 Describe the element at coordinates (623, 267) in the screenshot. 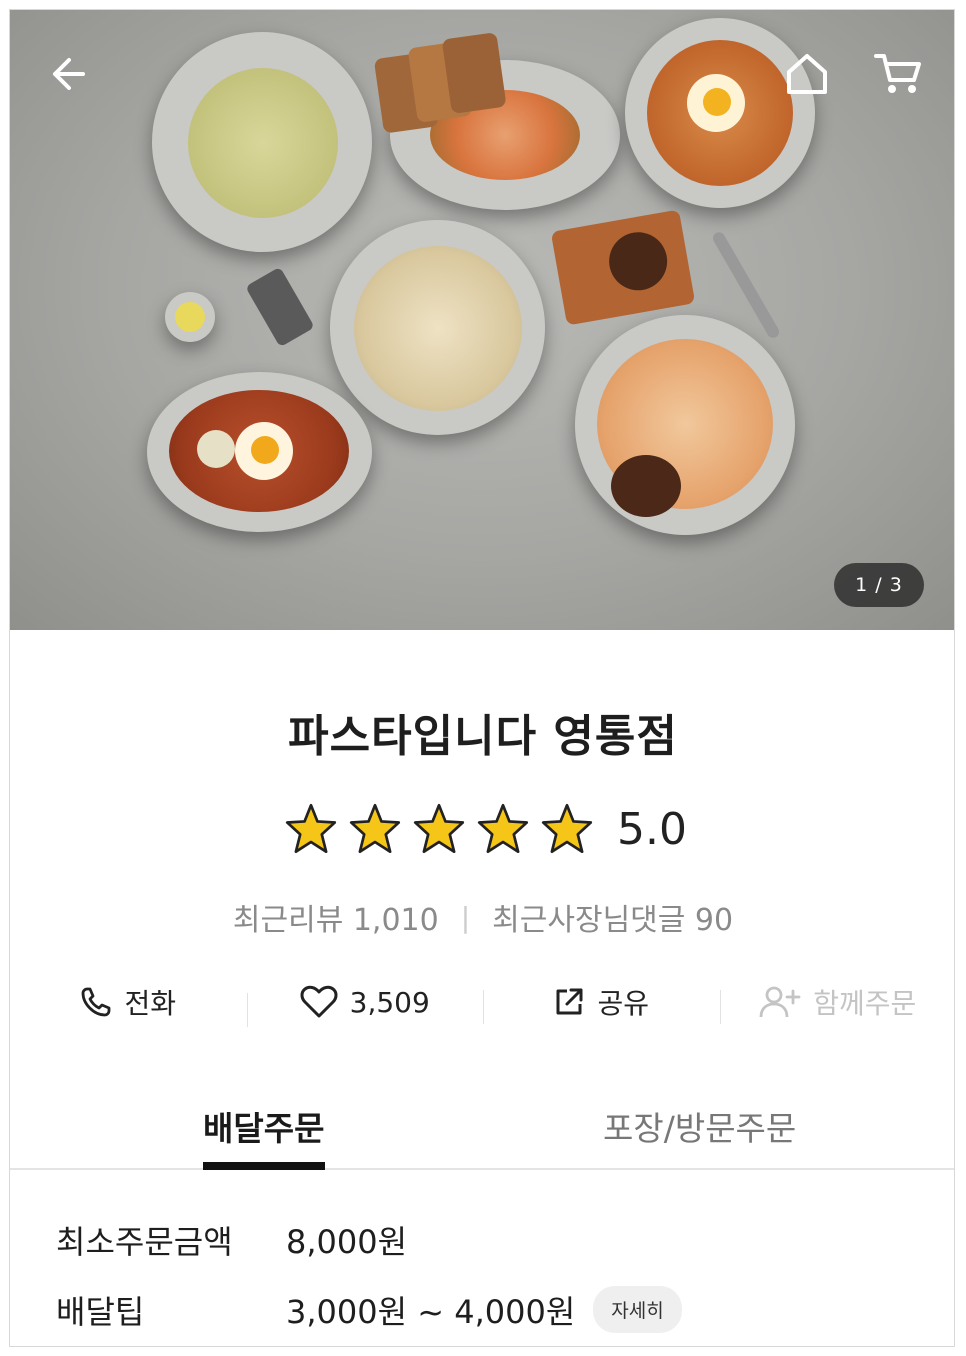

I see `board-steak` at that location.